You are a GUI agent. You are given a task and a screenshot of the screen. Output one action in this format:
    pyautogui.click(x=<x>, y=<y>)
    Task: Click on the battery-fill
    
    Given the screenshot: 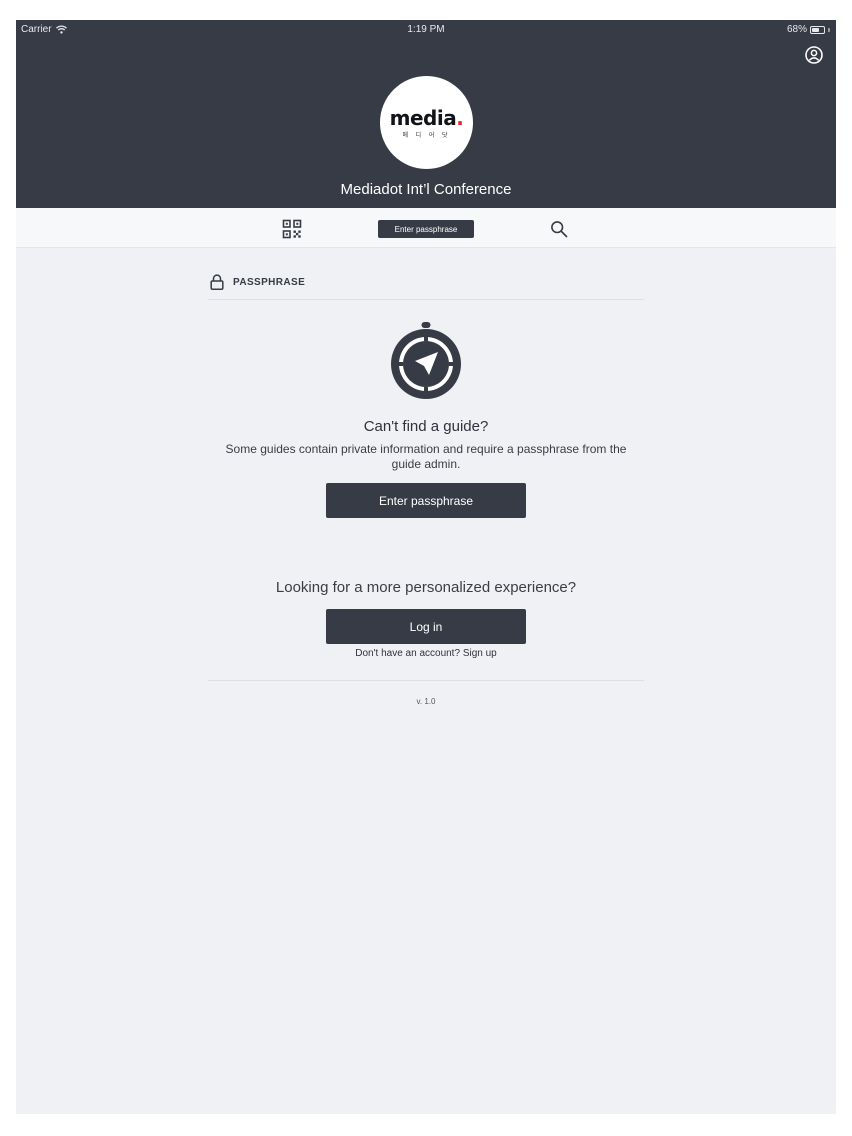 What is the action you would take?
    pyautogui.click(x=815, y=29)
    